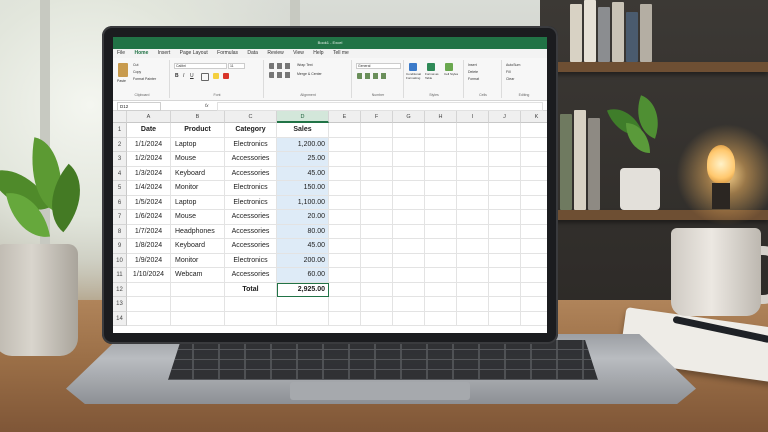  I want to click on format-as-table-icon, so click(431, 67).